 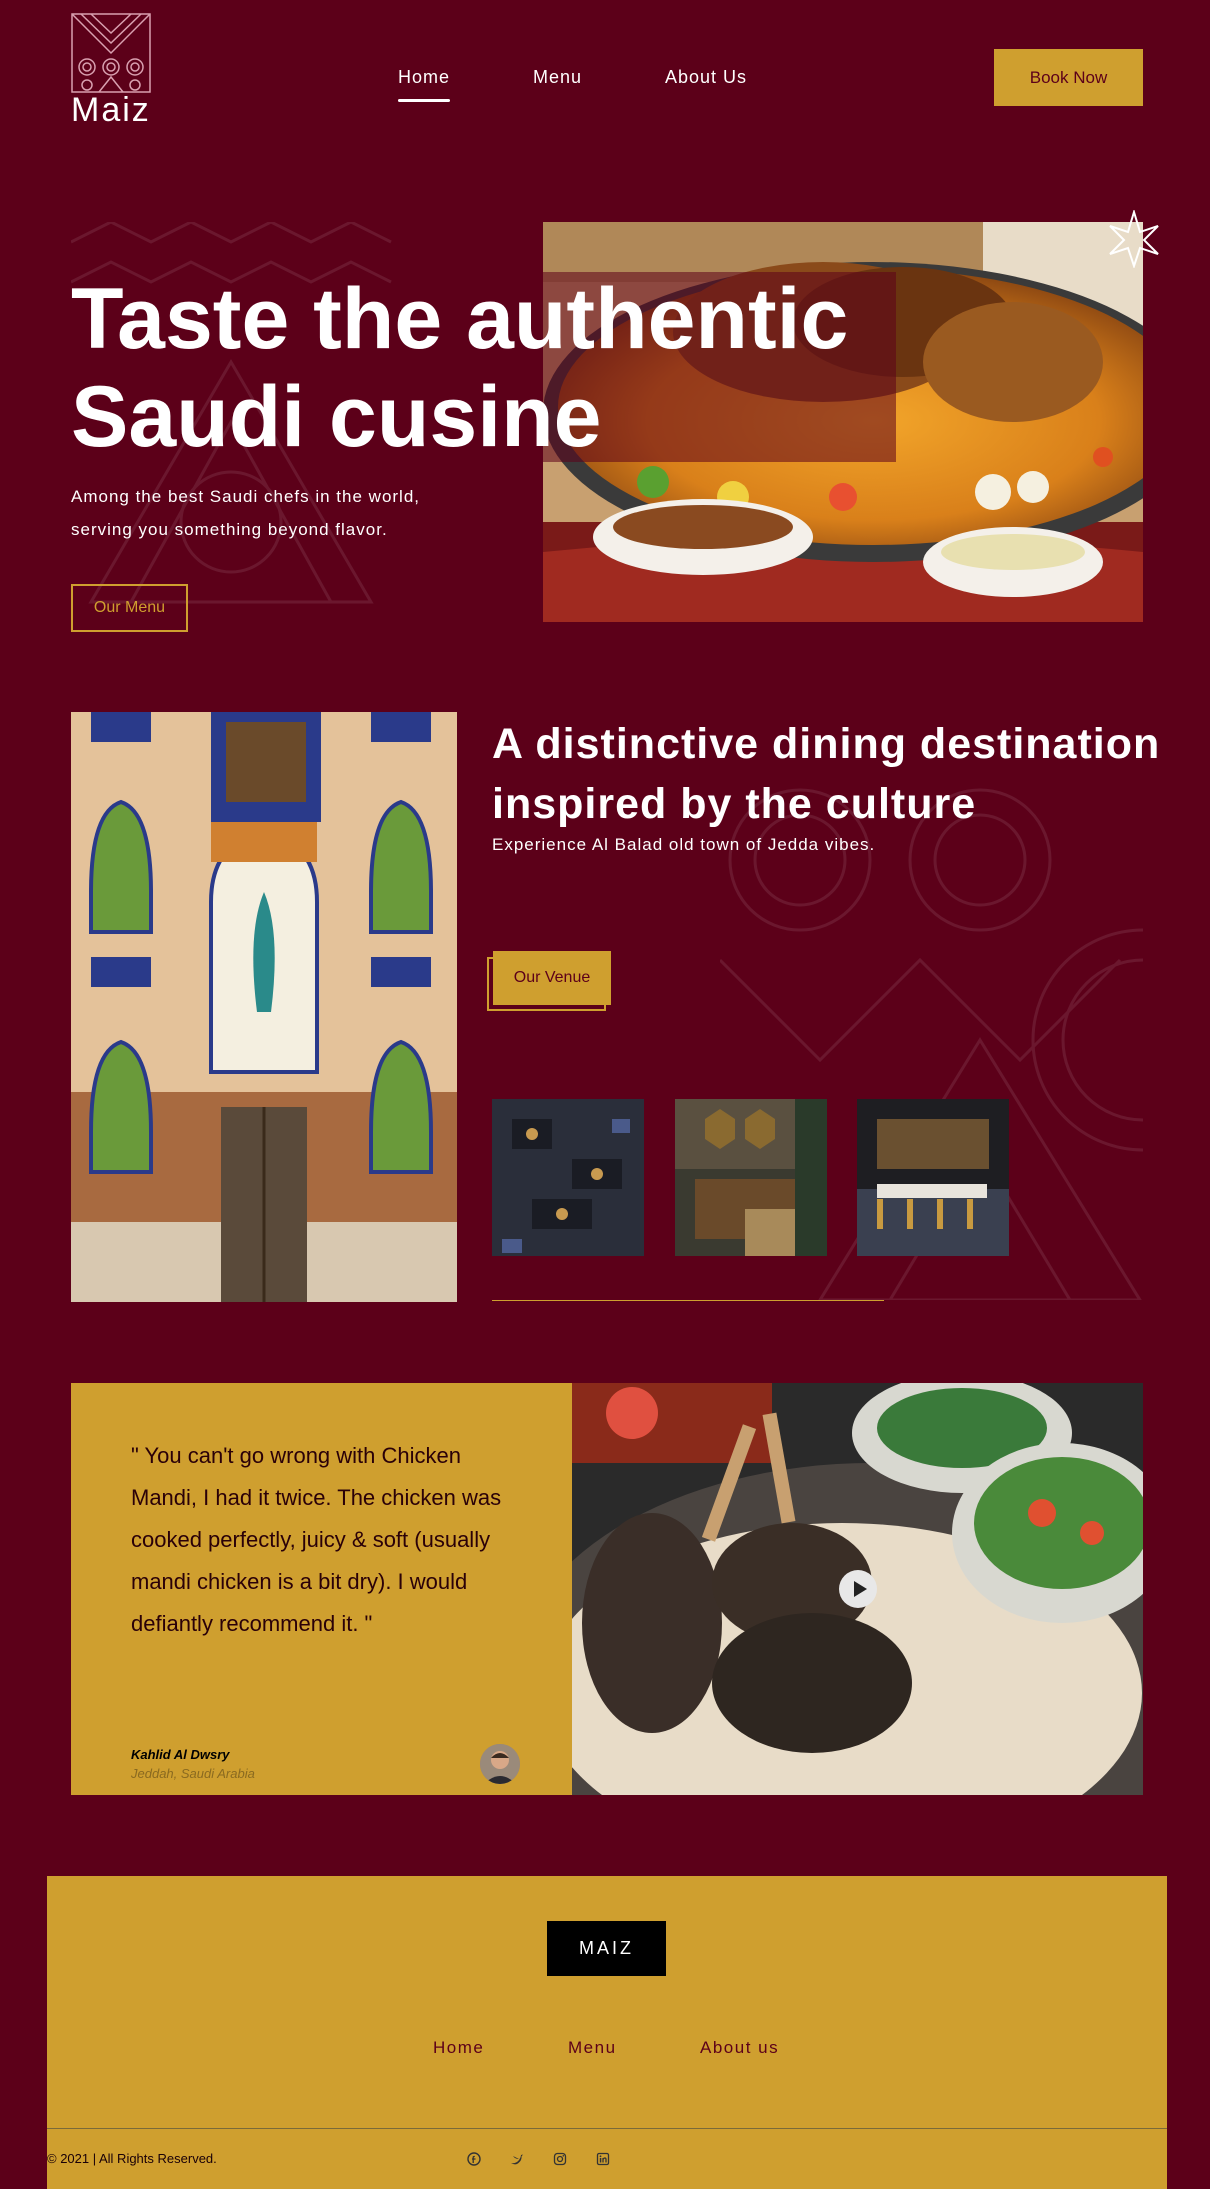 What do you see at coordinates (111, 110) in the screenshot?
I see `brand-name: Maiz` at bounding box center [111, 110].